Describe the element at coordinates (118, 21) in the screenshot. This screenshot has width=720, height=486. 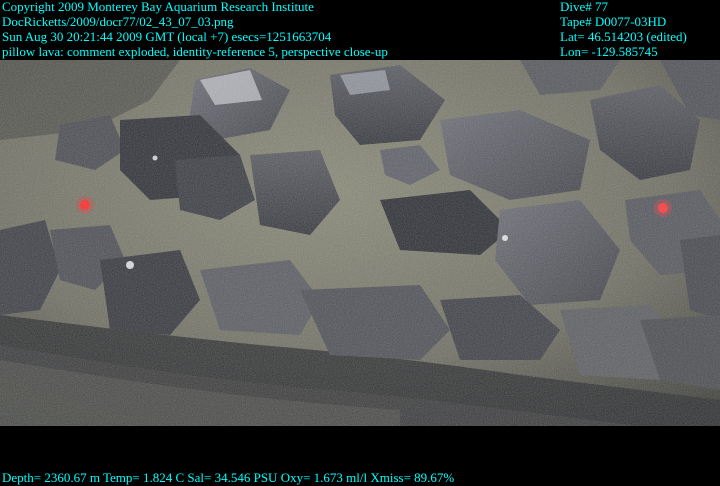
I see `file-path-text: DocRicketts/2009/docr77/02_43_07_03.png` at that location.